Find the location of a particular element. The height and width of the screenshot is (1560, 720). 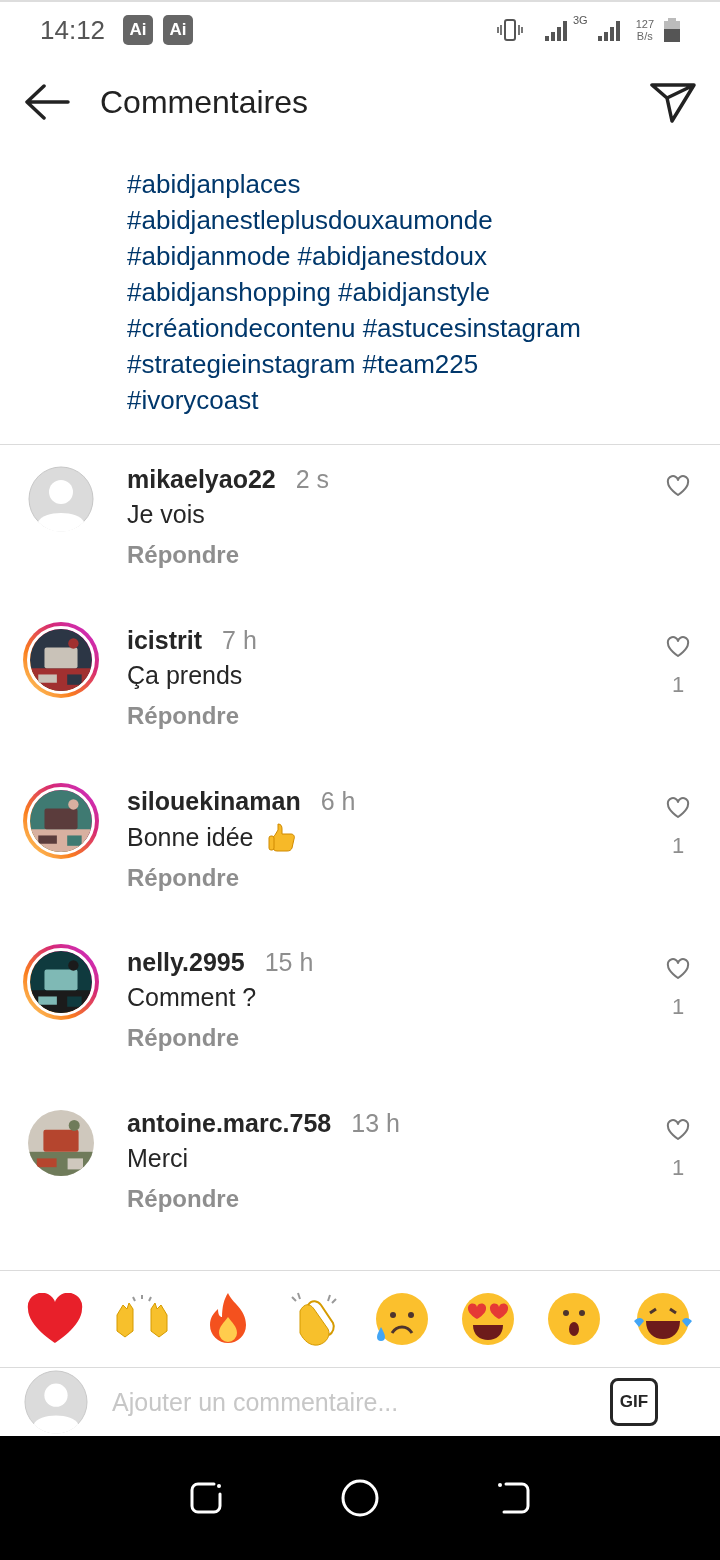

comment-time: 6 h is located at coordinates (338, 801).